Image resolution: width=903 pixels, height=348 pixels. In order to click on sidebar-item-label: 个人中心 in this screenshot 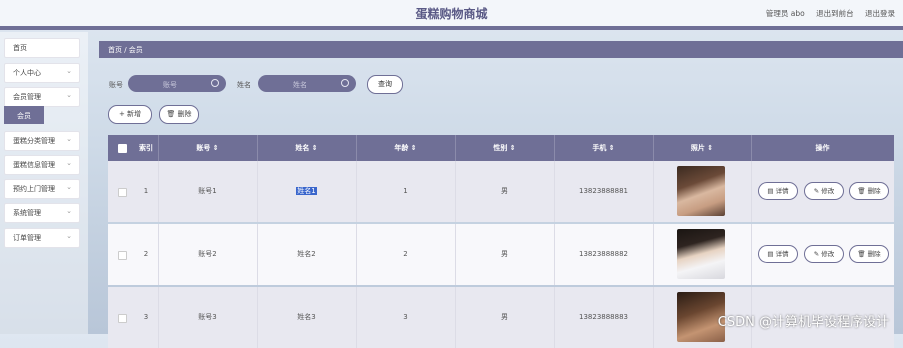, I will do `click(27, 73)`.